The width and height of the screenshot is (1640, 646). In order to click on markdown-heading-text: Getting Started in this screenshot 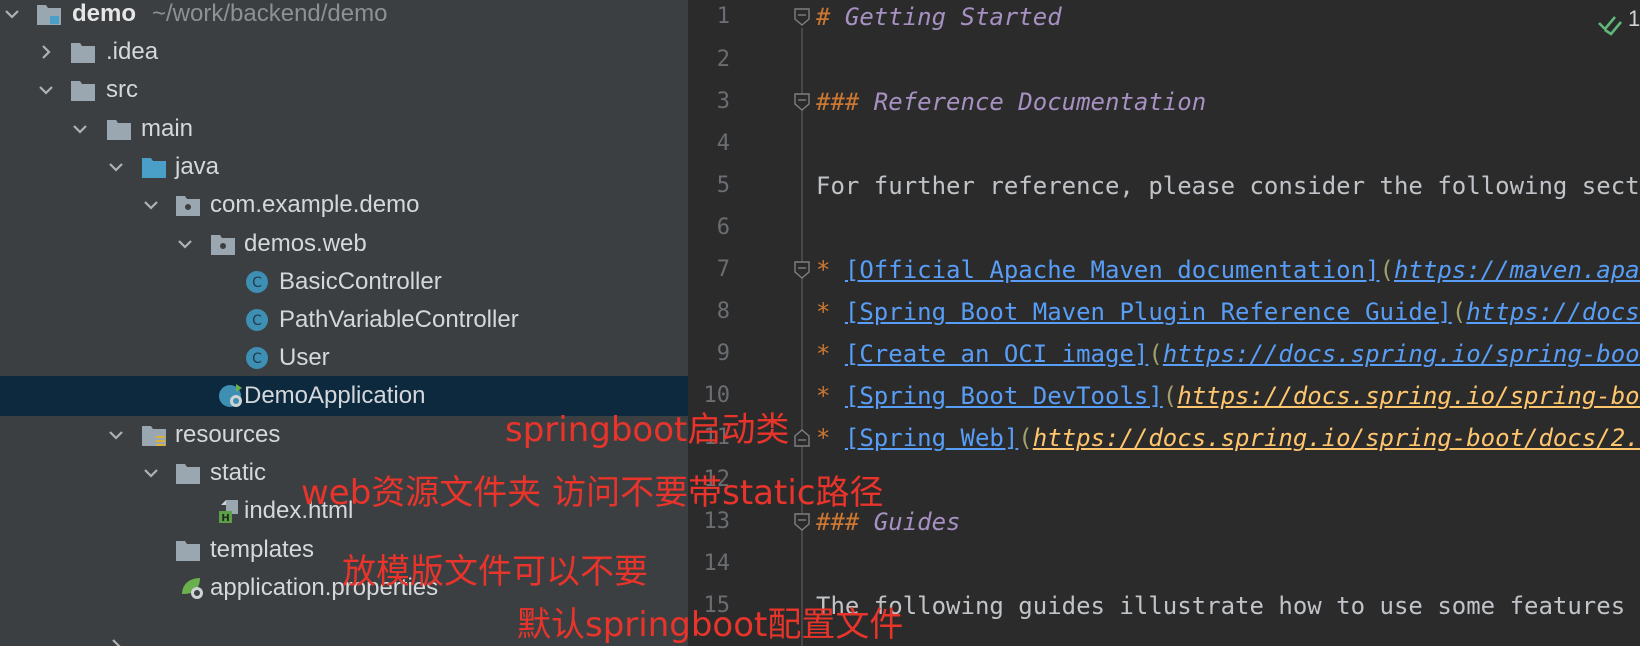, I will do `click(946, 17)`.